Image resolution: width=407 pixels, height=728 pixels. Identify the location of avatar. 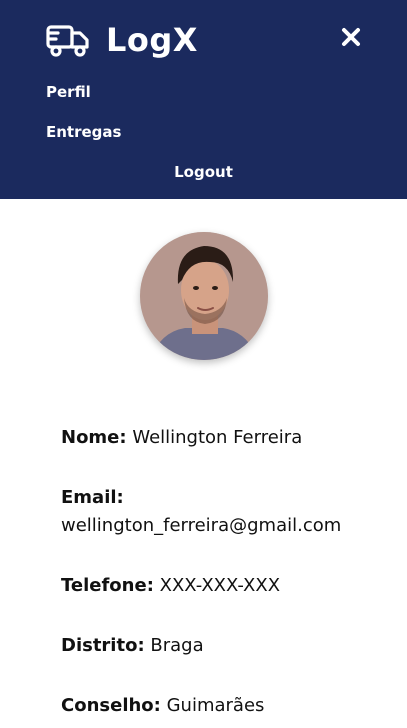
(204, 296).